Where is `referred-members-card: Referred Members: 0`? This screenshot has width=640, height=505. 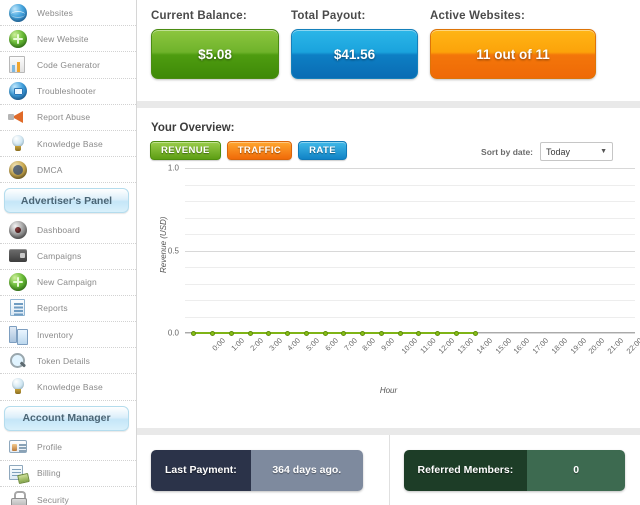 referred-members-card: Referred Members: 0 is located at coordinates (514, 470).